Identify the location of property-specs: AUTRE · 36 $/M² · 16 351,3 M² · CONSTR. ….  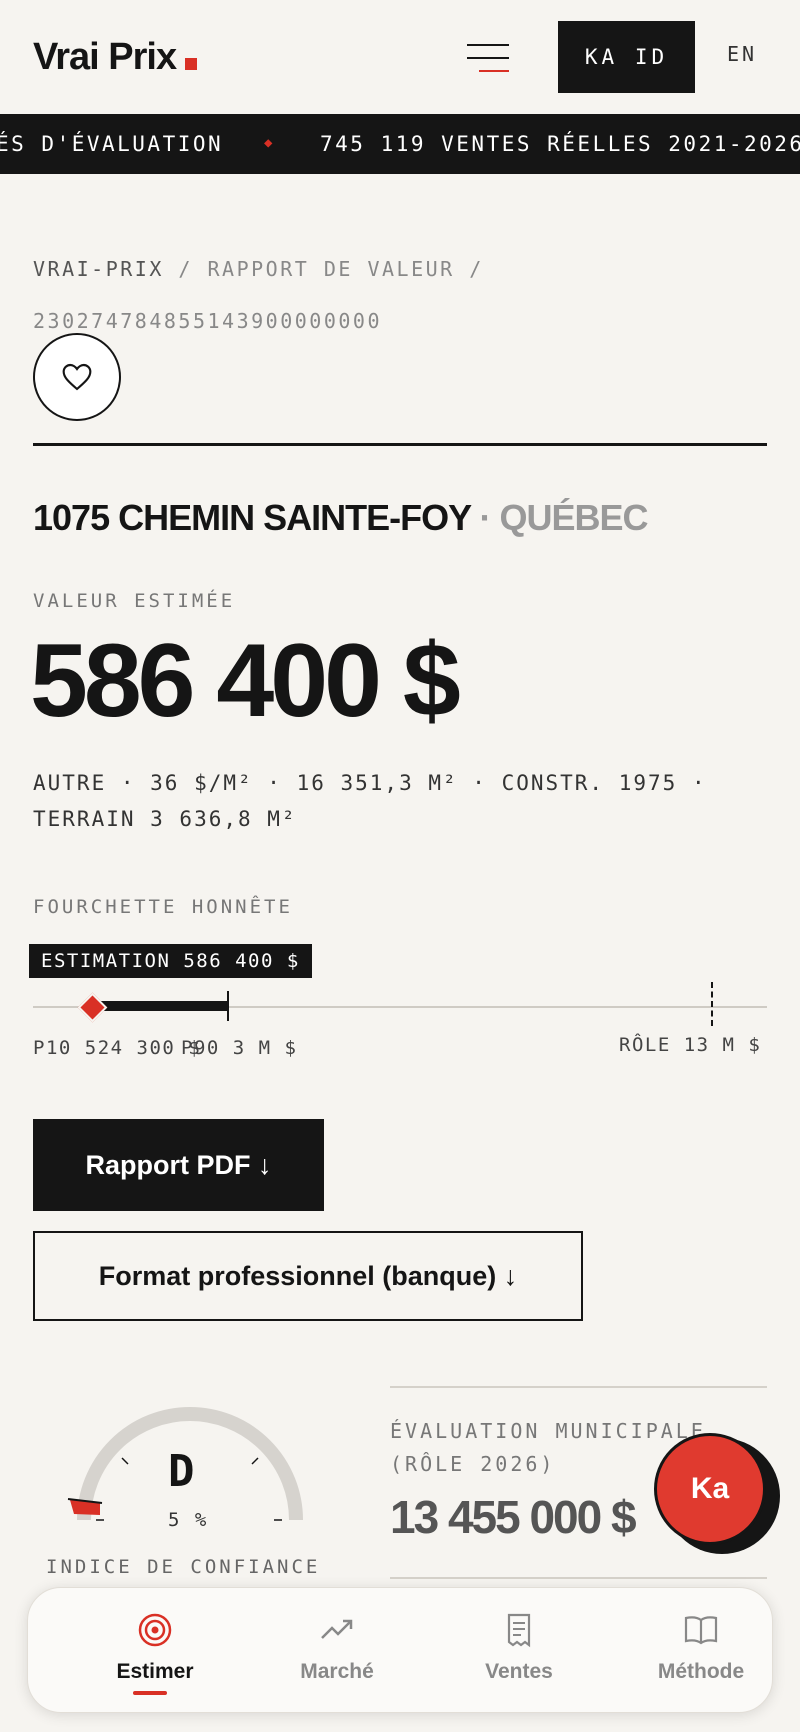
(370, 801).